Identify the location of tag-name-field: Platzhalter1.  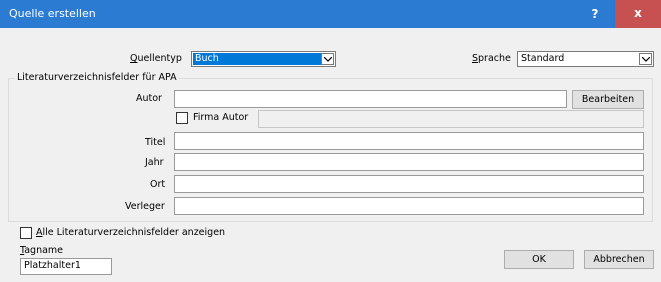
(66, 266).